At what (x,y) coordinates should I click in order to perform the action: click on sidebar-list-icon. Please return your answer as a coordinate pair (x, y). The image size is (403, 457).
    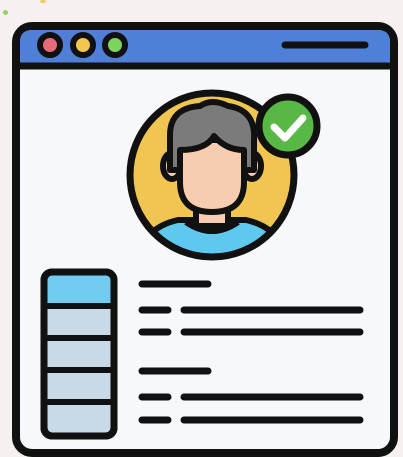
    Looking at the image, I should click on (79, 354).